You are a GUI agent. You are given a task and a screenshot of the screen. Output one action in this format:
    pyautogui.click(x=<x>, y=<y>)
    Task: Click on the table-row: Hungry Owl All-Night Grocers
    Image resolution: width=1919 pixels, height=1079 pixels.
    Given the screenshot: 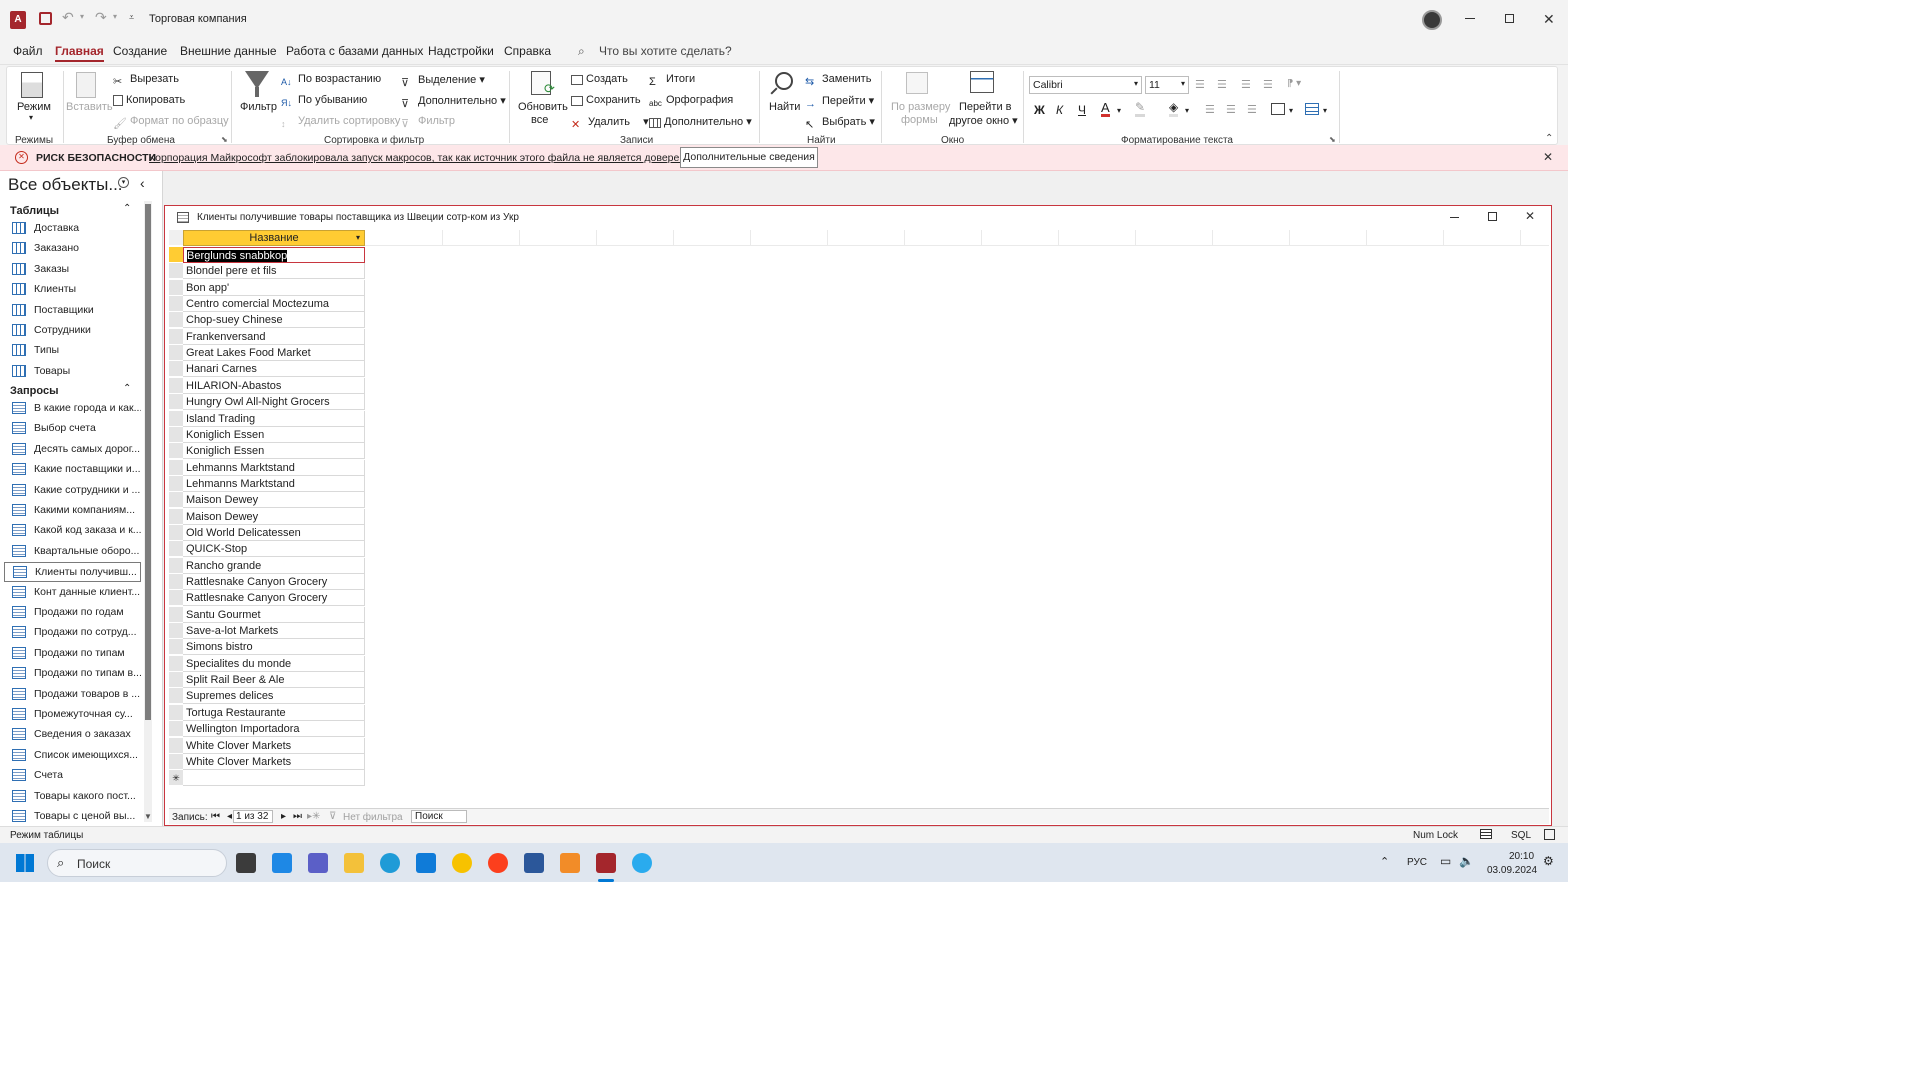 What is the action you would take?
    pyautogui.click(x=274, y=402)
    